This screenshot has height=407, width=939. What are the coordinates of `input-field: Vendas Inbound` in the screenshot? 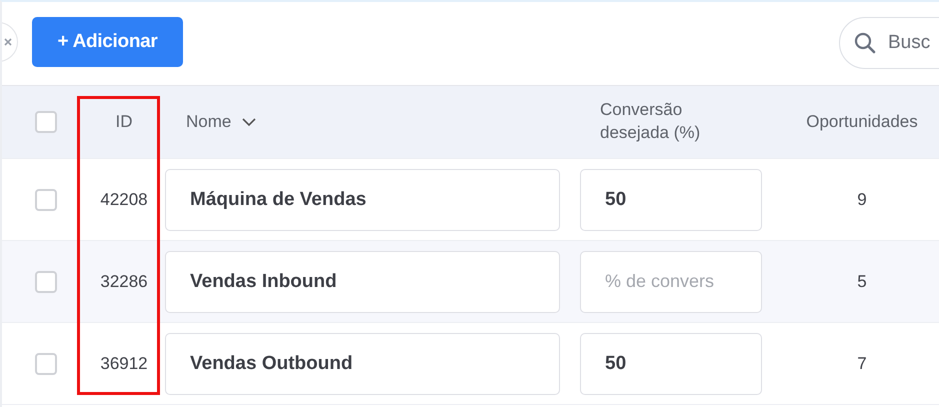 It's located at (362, 281).